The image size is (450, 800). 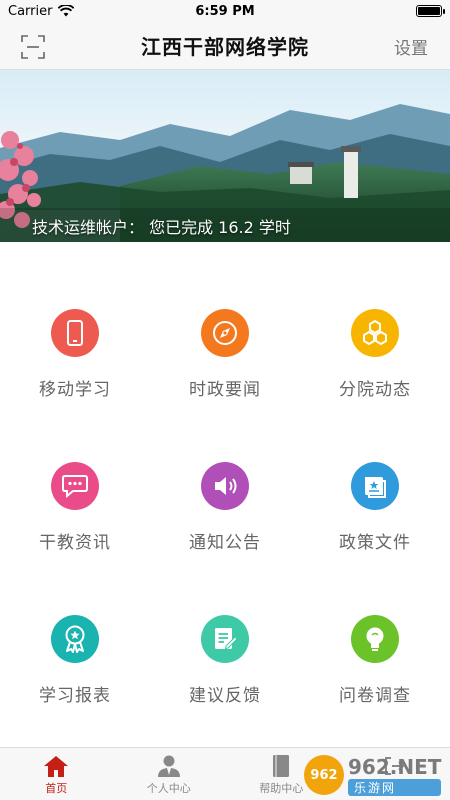 I want to click on menu-label: 时政要闻, so click(x=225, y=390).